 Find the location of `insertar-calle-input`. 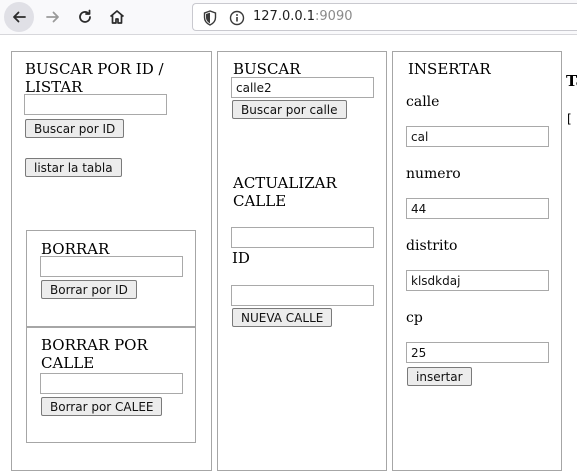

insertar-calle-input is located at coordinates (477, 136).